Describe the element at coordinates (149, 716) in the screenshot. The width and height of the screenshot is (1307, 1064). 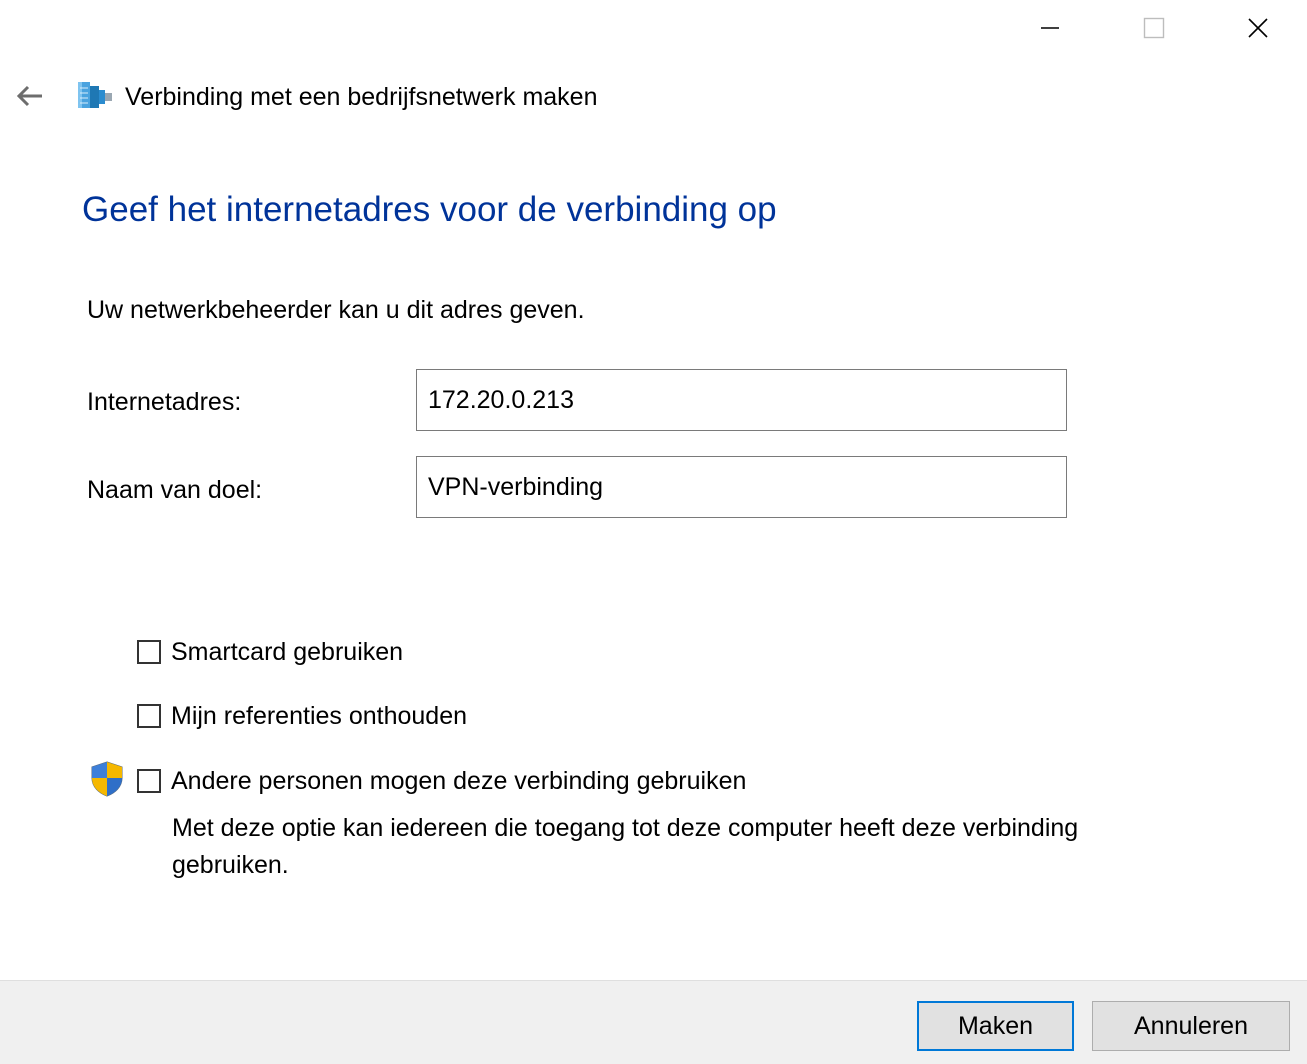
I see `remember-credentials-checkbox` at that location.